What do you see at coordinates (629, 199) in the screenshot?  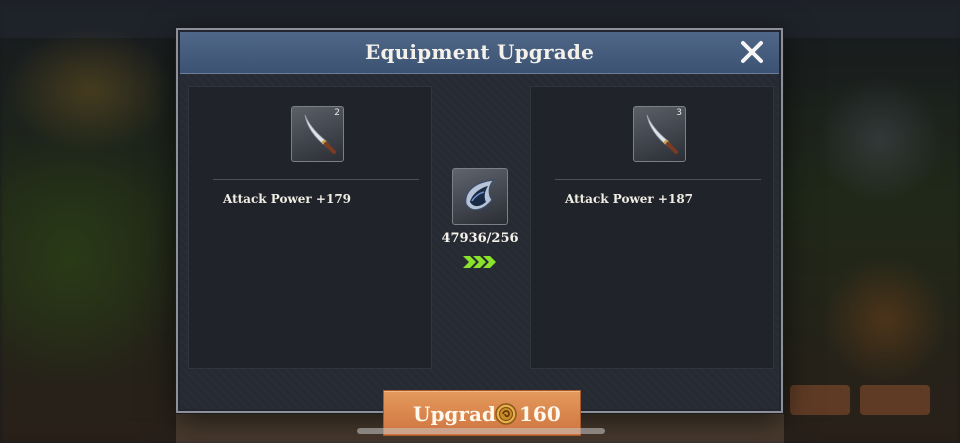 I see `next-attack-stat: Attack Power +187` at bounding box center [629, 199].